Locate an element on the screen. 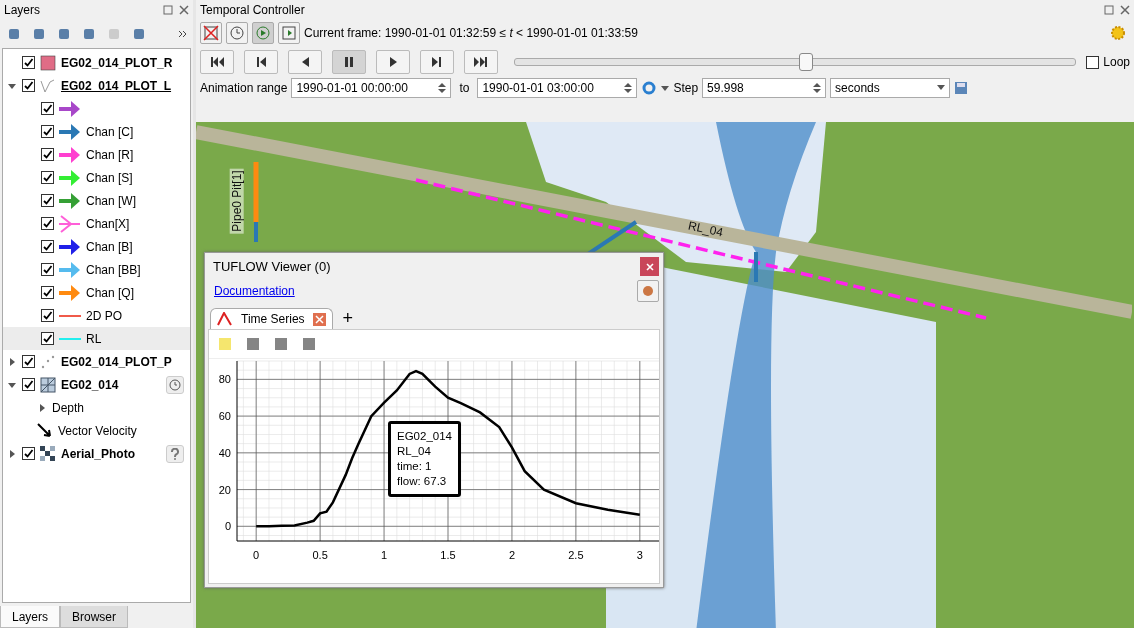 The height and width of the screenshot is (628, 1134). add-tab-button: + is located at coordinates (348, 318).